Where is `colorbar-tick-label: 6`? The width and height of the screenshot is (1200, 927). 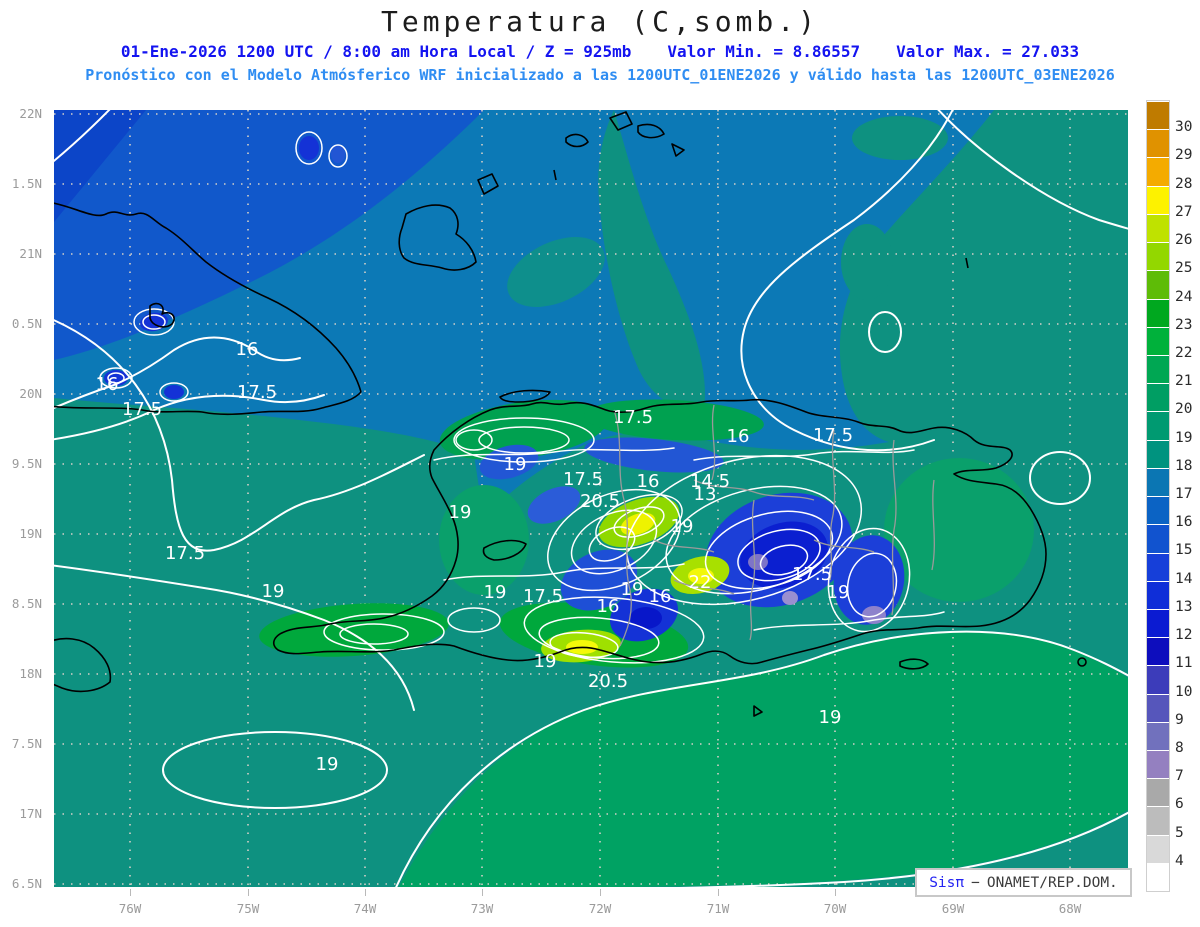 colorbar-tick-label: 6 is located at coordinates (1179, 804).